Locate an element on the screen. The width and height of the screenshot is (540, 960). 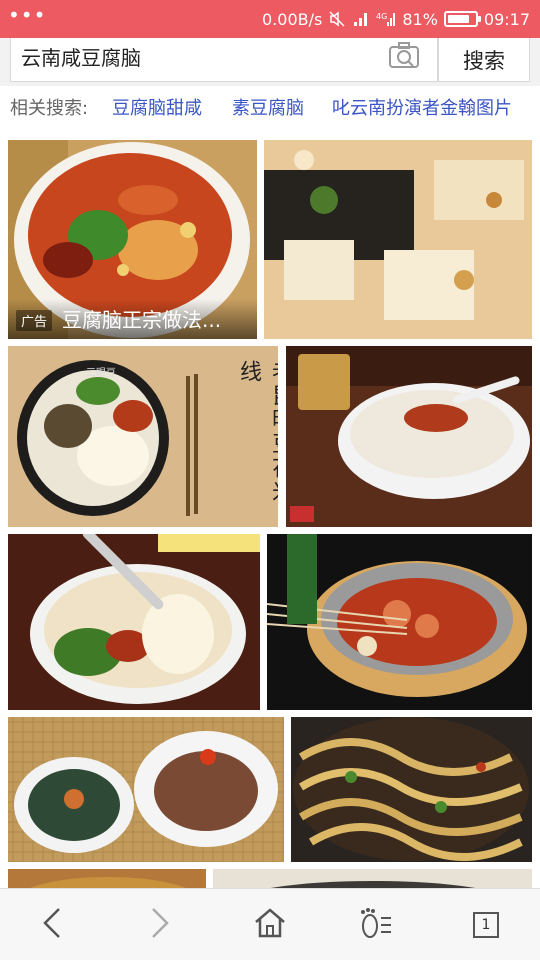
related-searches: 相关搜索: 豆腐脑甜咸 素豆腐脑 叱云南扮演者金翰图片 is located at coordinates (270, 109).